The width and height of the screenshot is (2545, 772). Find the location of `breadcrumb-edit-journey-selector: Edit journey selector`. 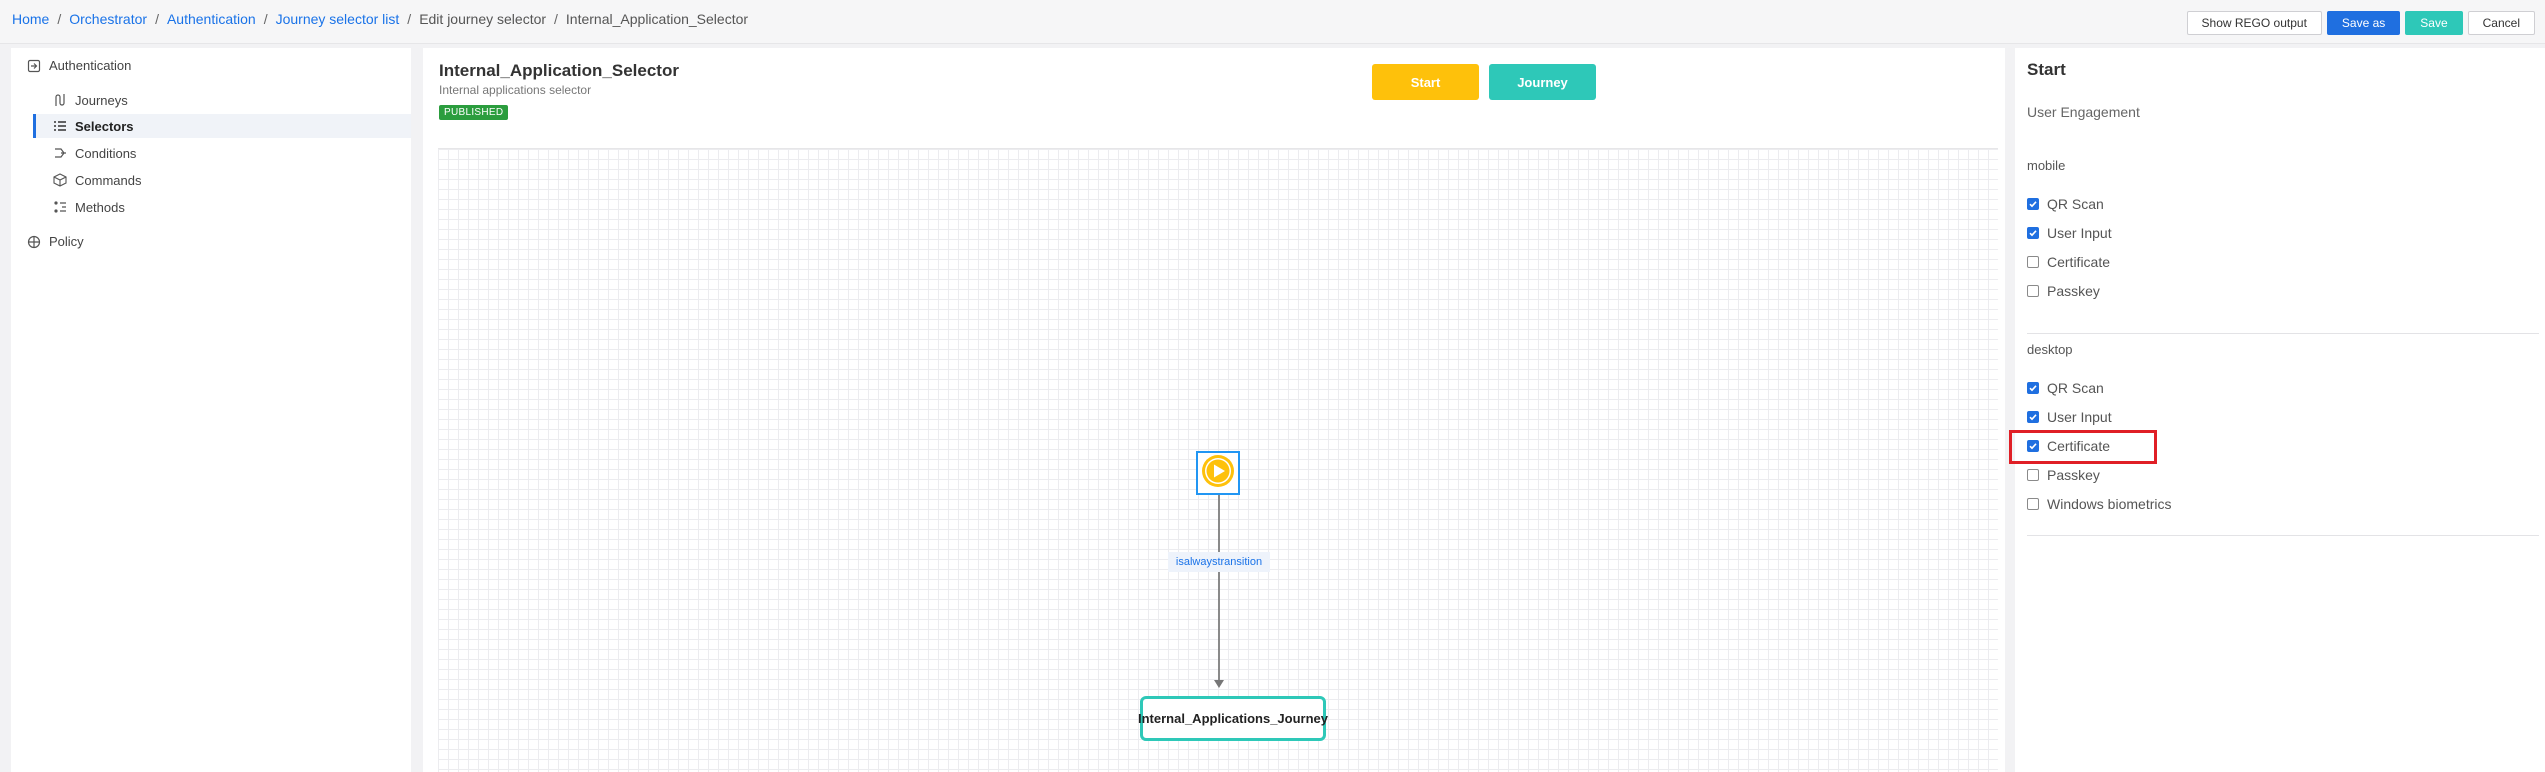

breadcrumb-edit-journey-selector: Edit journey selector is located at coordinates (483, 19).